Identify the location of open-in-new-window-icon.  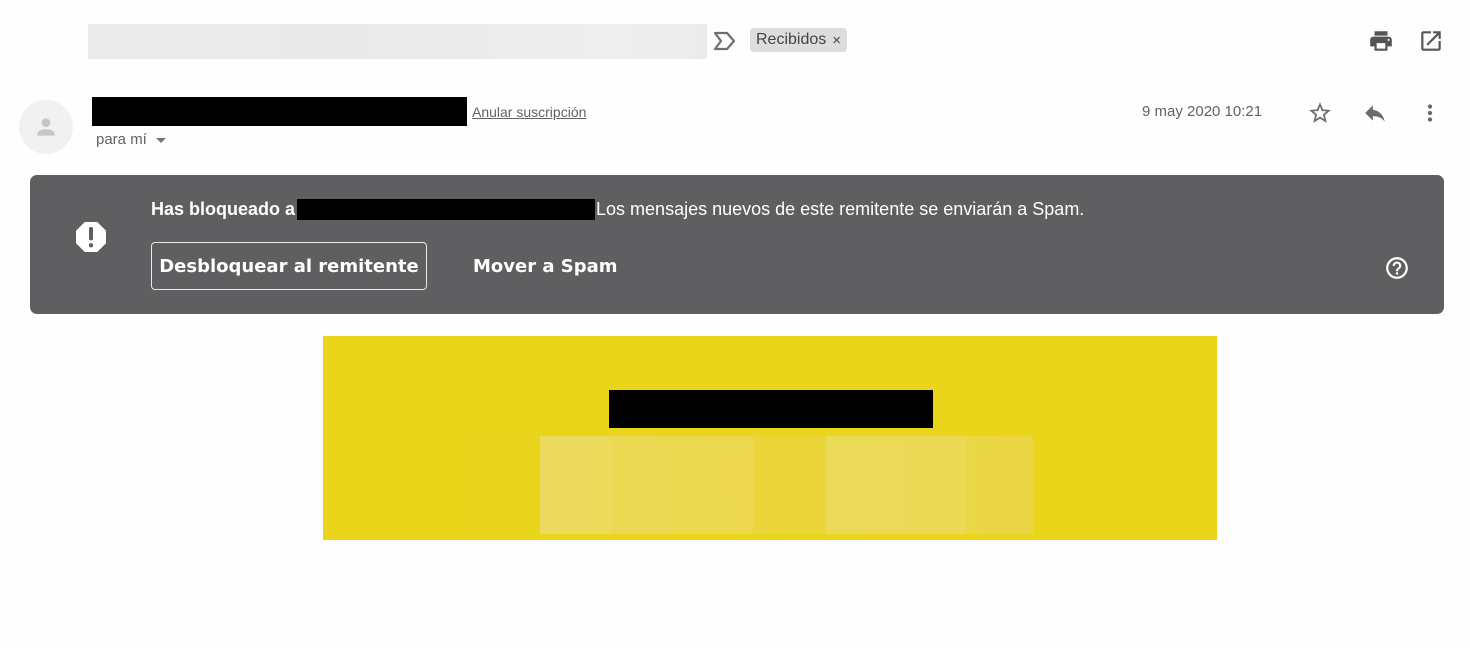
(1431, 41).